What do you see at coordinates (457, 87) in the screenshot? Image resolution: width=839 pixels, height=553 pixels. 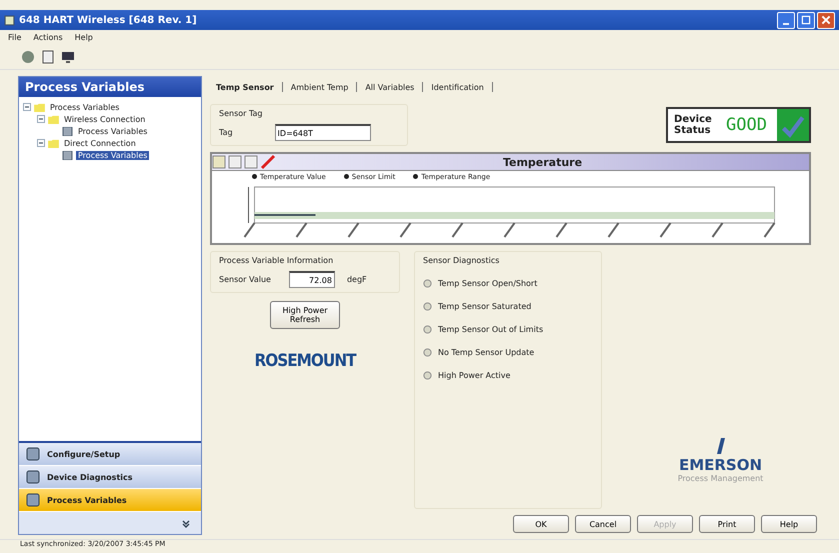 I see `tab: Identification` at bounding box center [457, 87].